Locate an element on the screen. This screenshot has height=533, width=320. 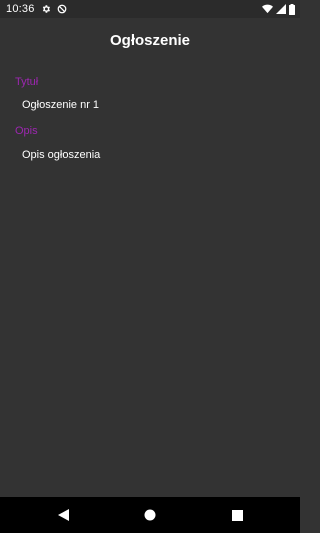
wifi-icon is located at coordinates (267, 9).